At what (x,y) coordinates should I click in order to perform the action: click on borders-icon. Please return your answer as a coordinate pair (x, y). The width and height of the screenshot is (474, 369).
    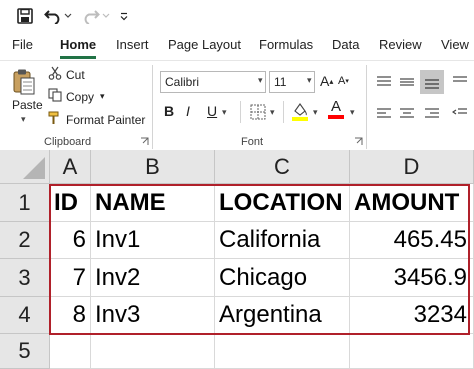
    Looking at the image, I should click on (258, 112).